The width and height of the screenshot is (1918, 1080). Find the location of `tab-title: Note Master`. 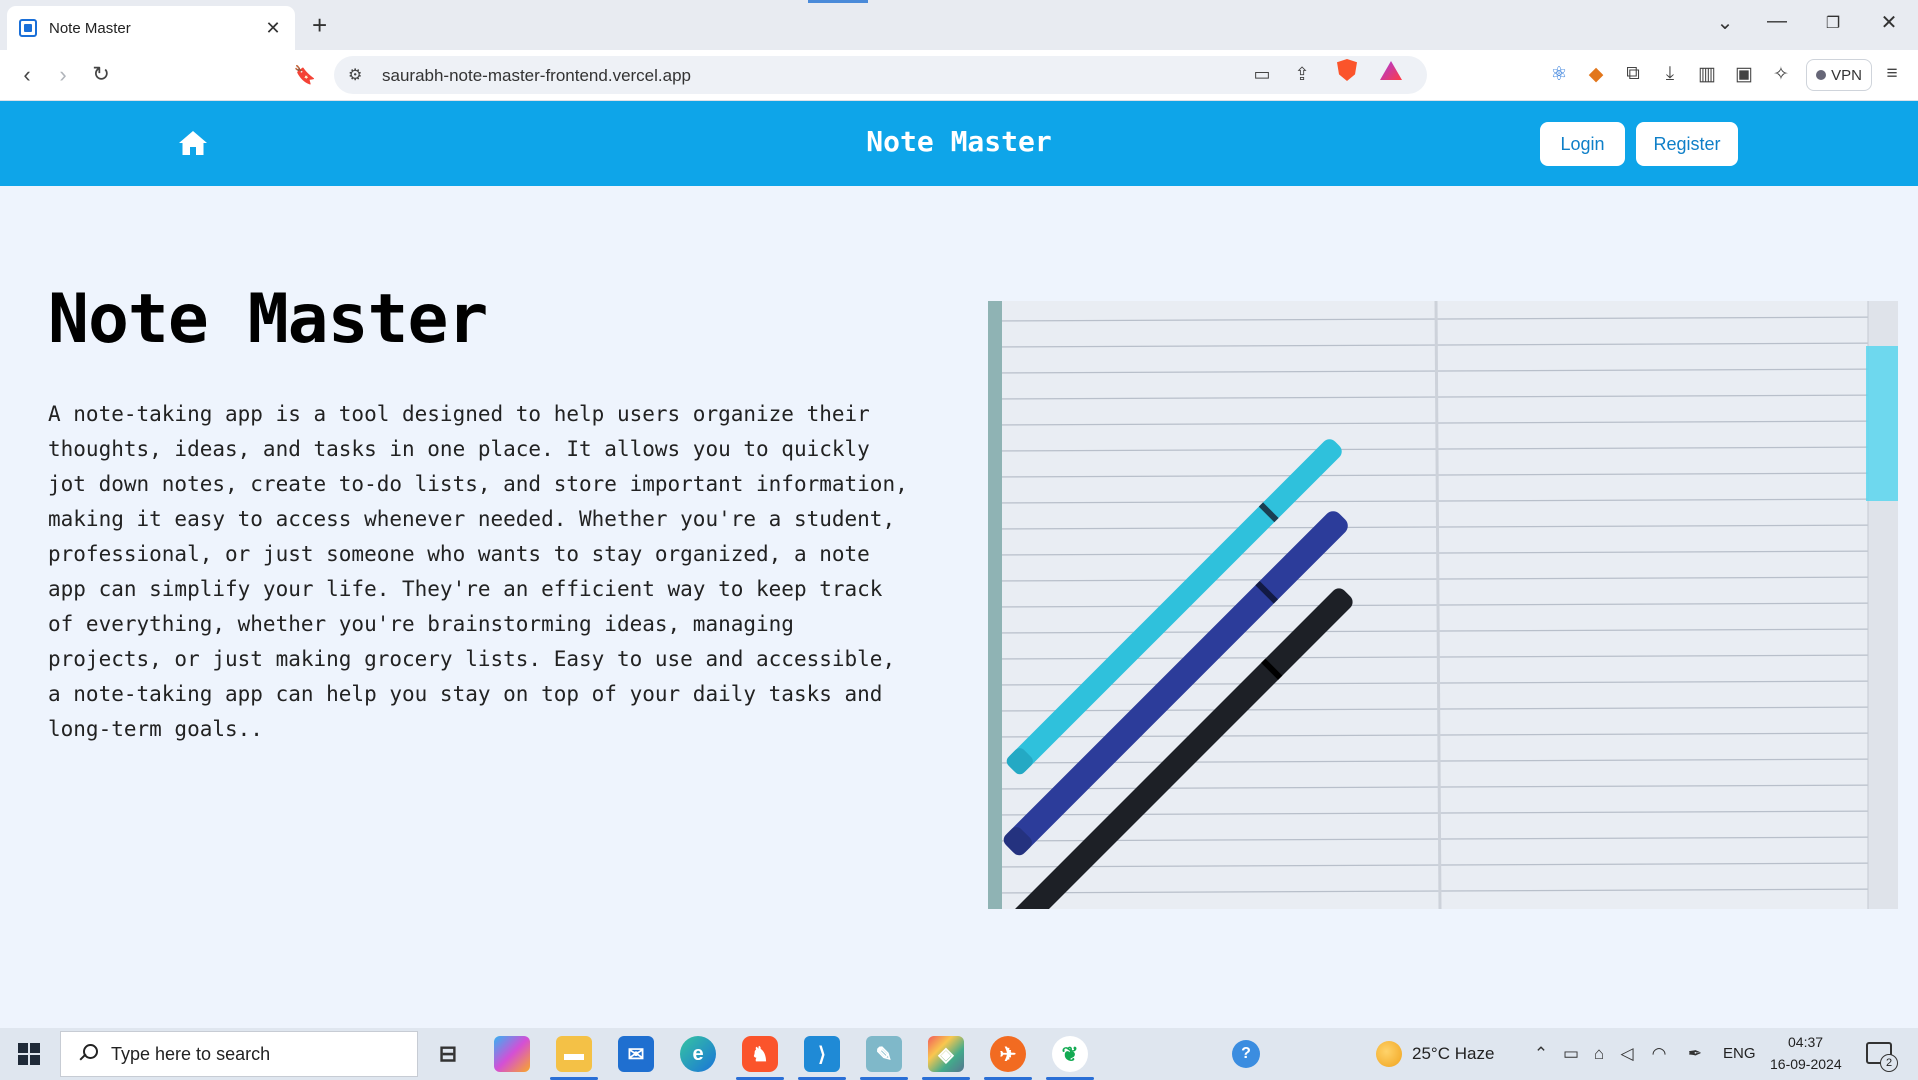

tab-title: Note Master is located at coordinates (90, 28).